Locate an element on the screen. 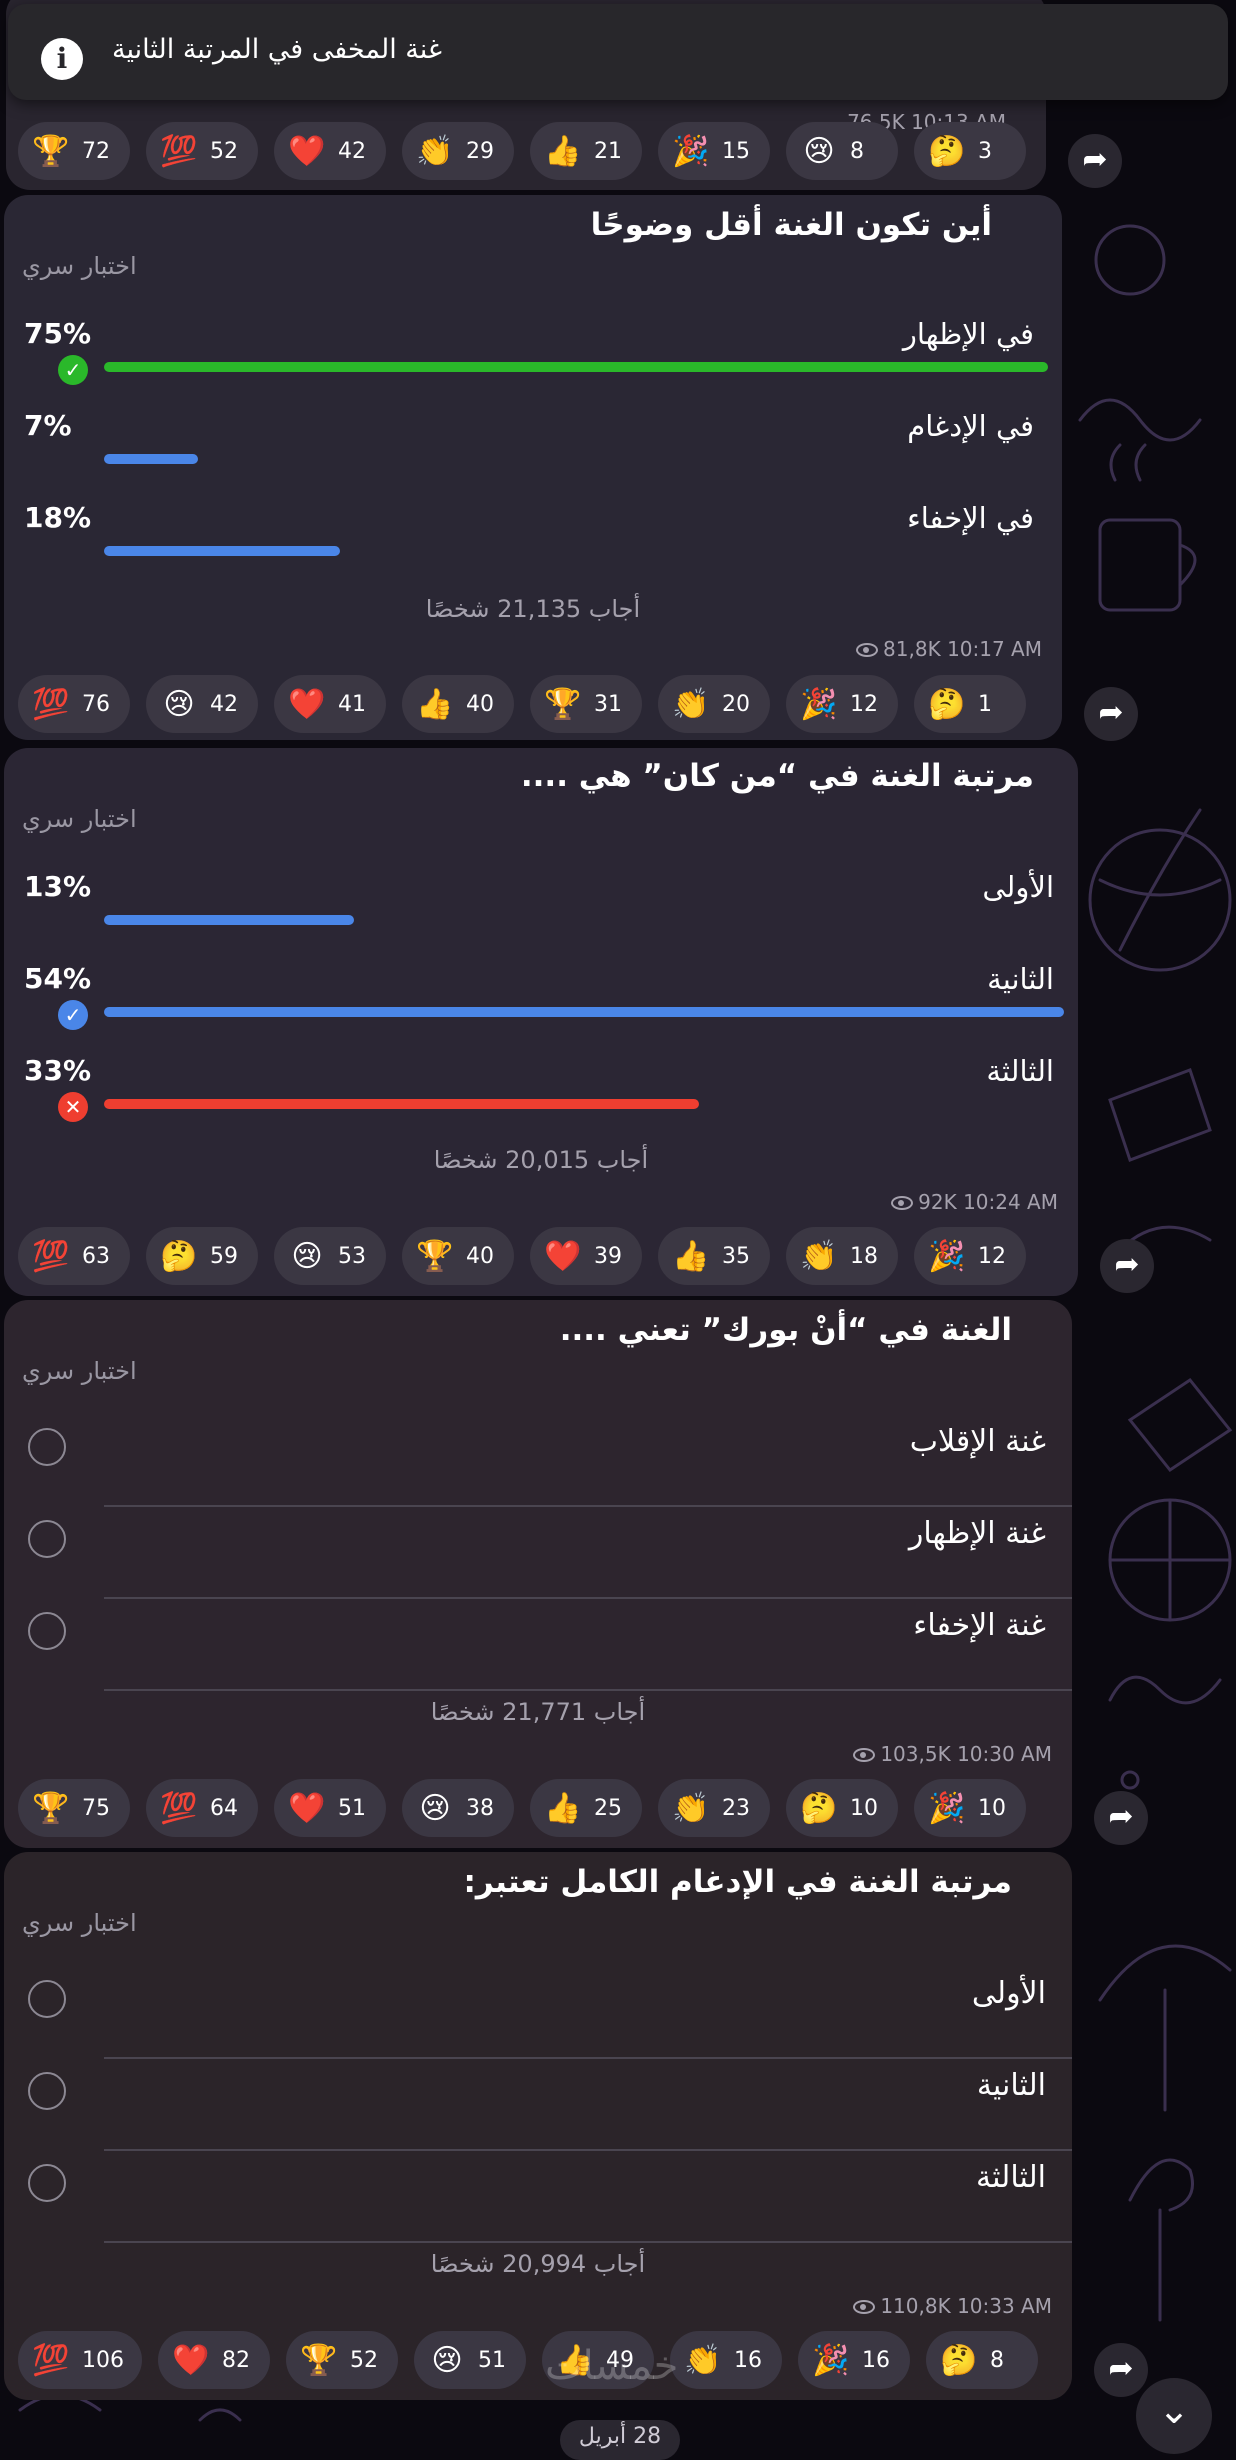  reaction-pill: 😢 38 is located at coordinates (458, 1808).